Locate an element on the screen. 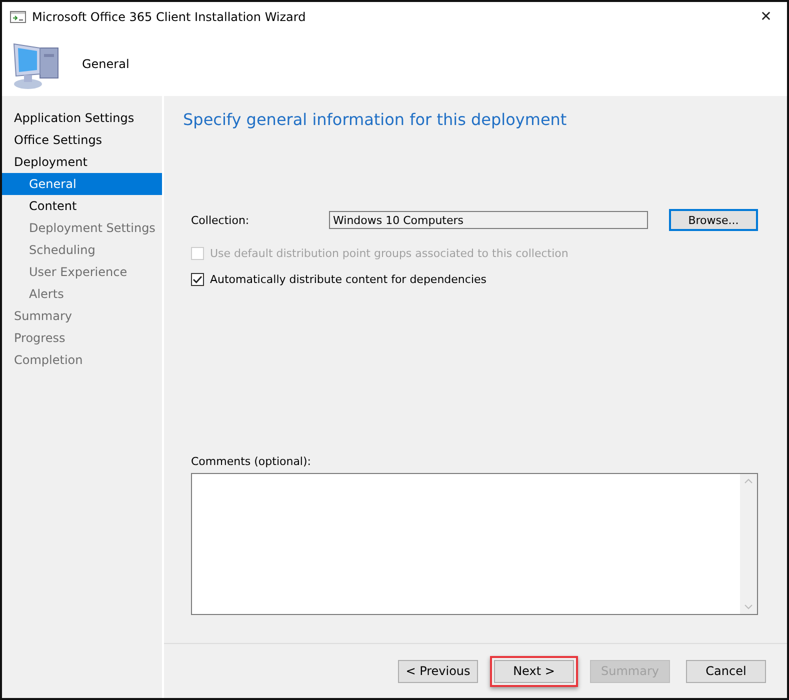 The width and height of the screenshot is (789, 700). wizard-button: Cancel is located at coordinates (726, 671).